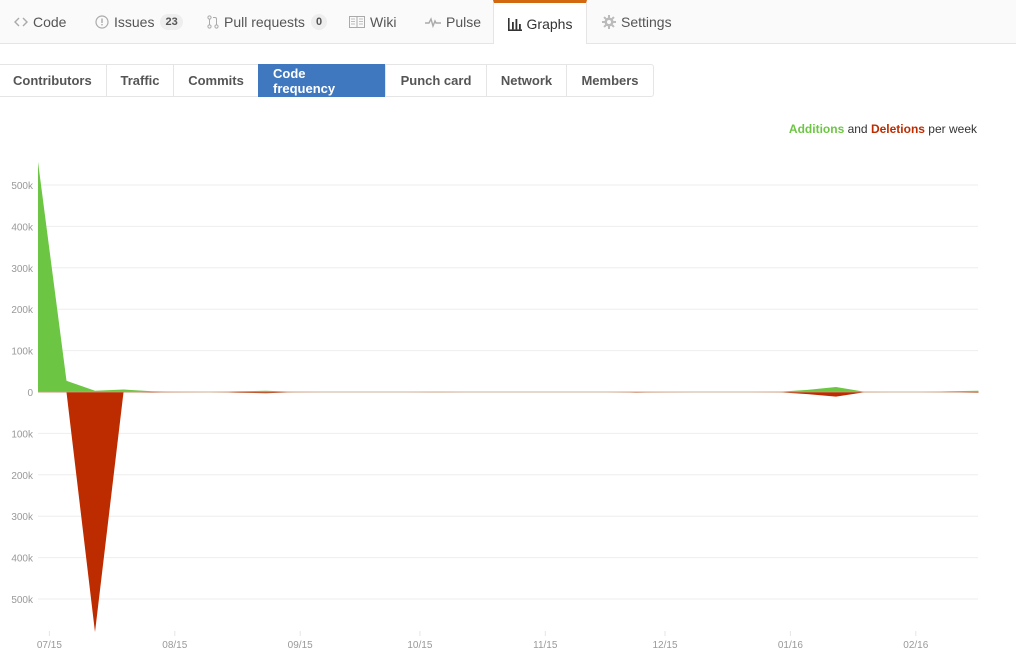 The height and width of the screenshot is (658, 1016). Describe the element at coordinates (174, 645) in the screenshot. I see `x-tick-label: 08/15` at that location.